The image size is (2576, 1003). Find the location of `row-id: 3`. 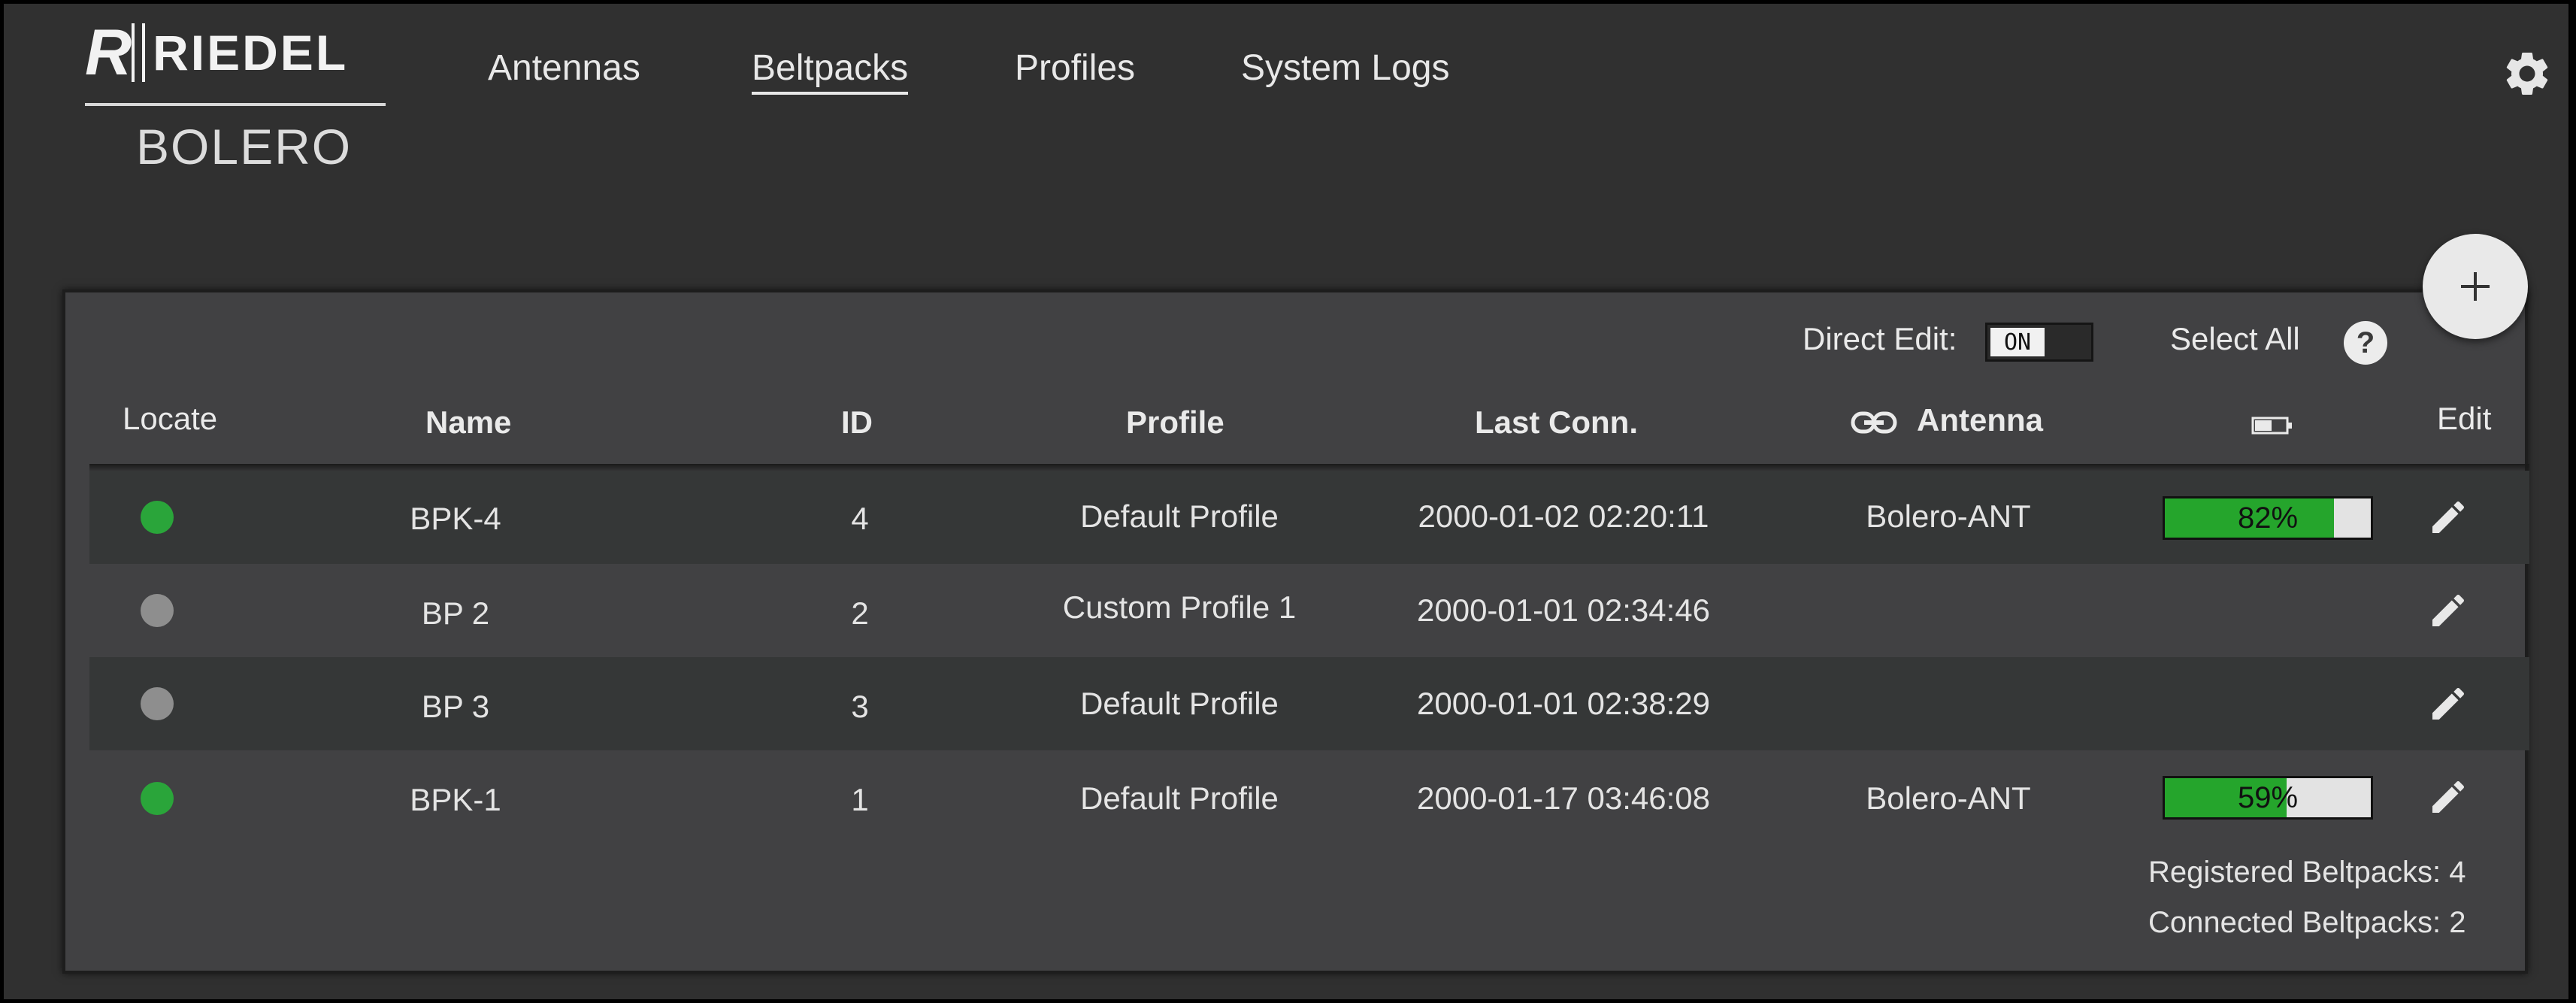

row-id: 3 is located at coordinates (860, 706).